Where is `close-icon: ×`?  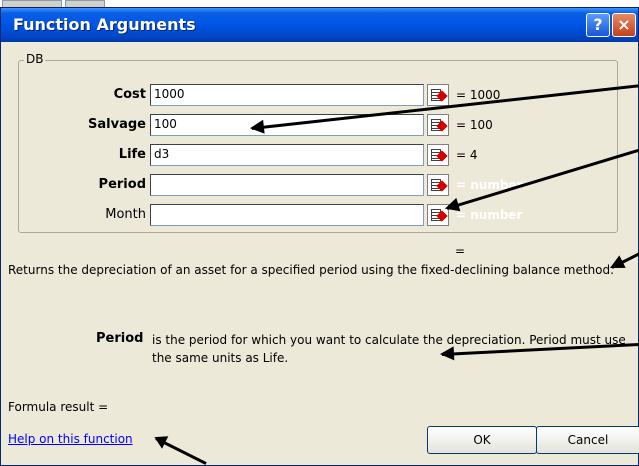
close-icon: × is located at coordinates (624, 25).